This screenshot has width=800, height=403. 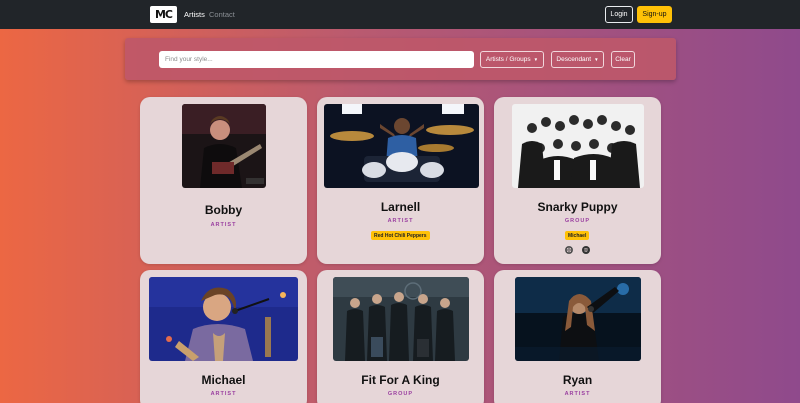 I want to click on filter-panel: Artists / Groups ▼ Descendant ▼ Clear, so click(x=400, y=59).